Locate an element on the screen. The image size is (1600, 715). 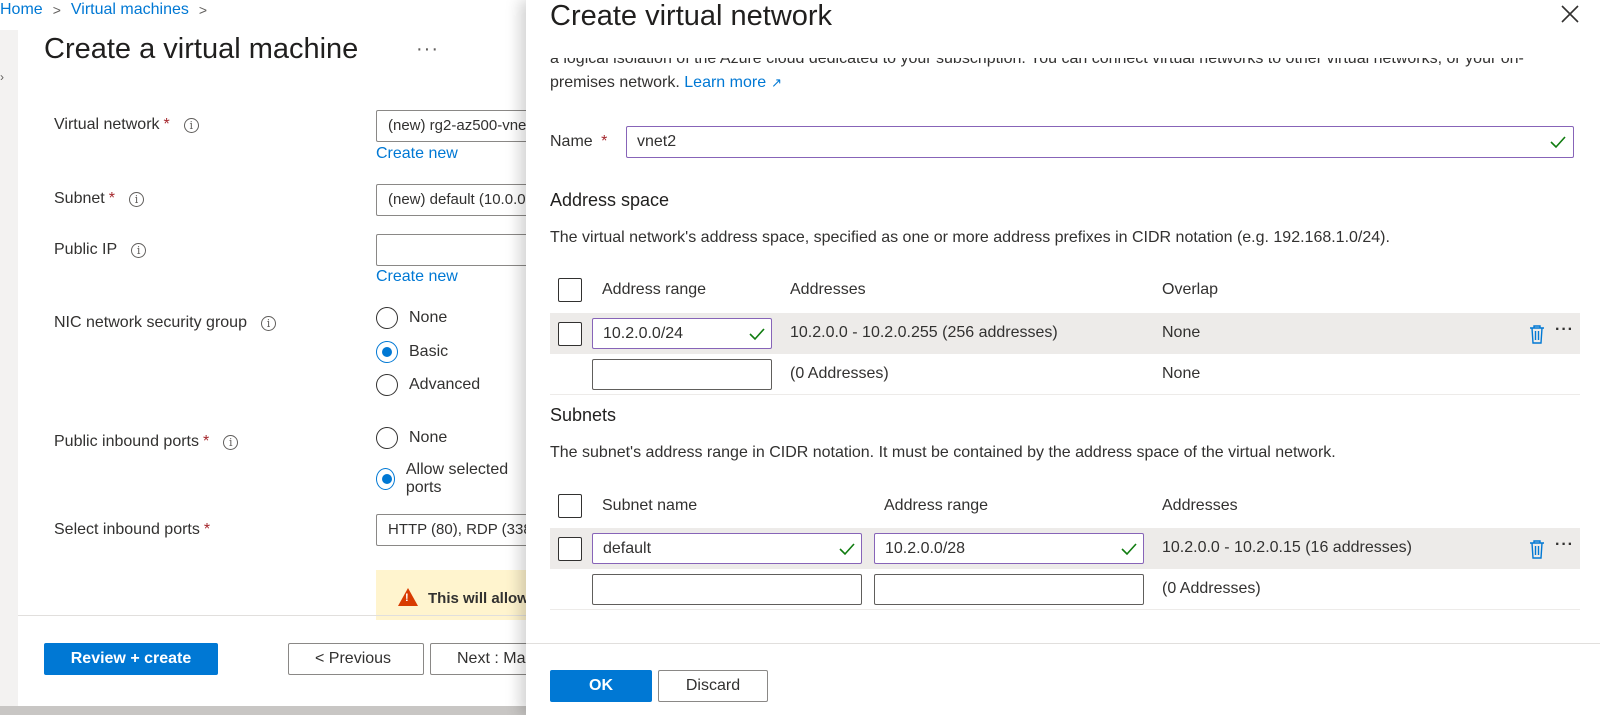
addresses-cell: 10.2.0.0 - 10.2.0.15 (16 addresses) is located at coordinates (1287, 547).